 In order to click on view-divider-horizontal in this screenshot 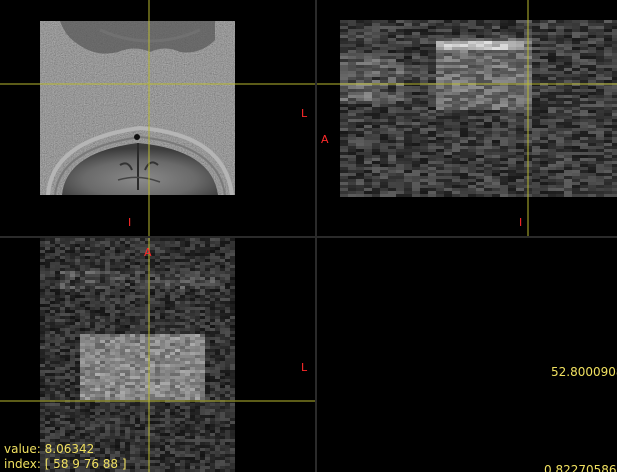, I will do `click(308, 237)`.